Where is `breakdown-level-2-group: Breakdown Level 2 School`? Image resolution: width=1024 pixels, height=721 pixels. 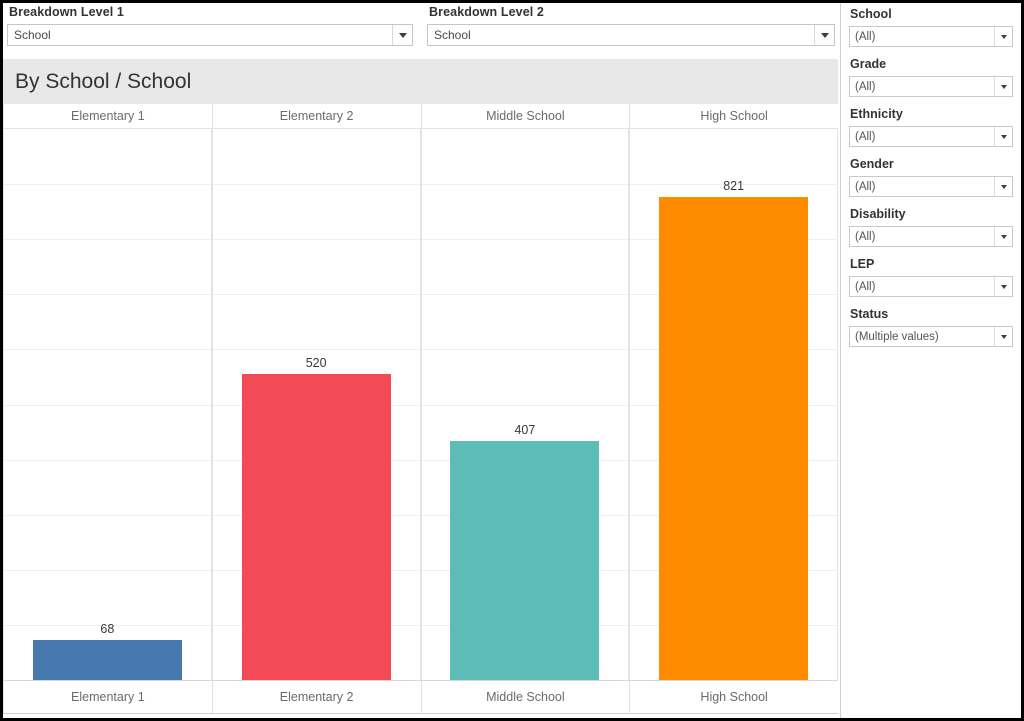 breakdown-level-2-group: Breakdown Level 2 School is located at coordinates (631, 25).